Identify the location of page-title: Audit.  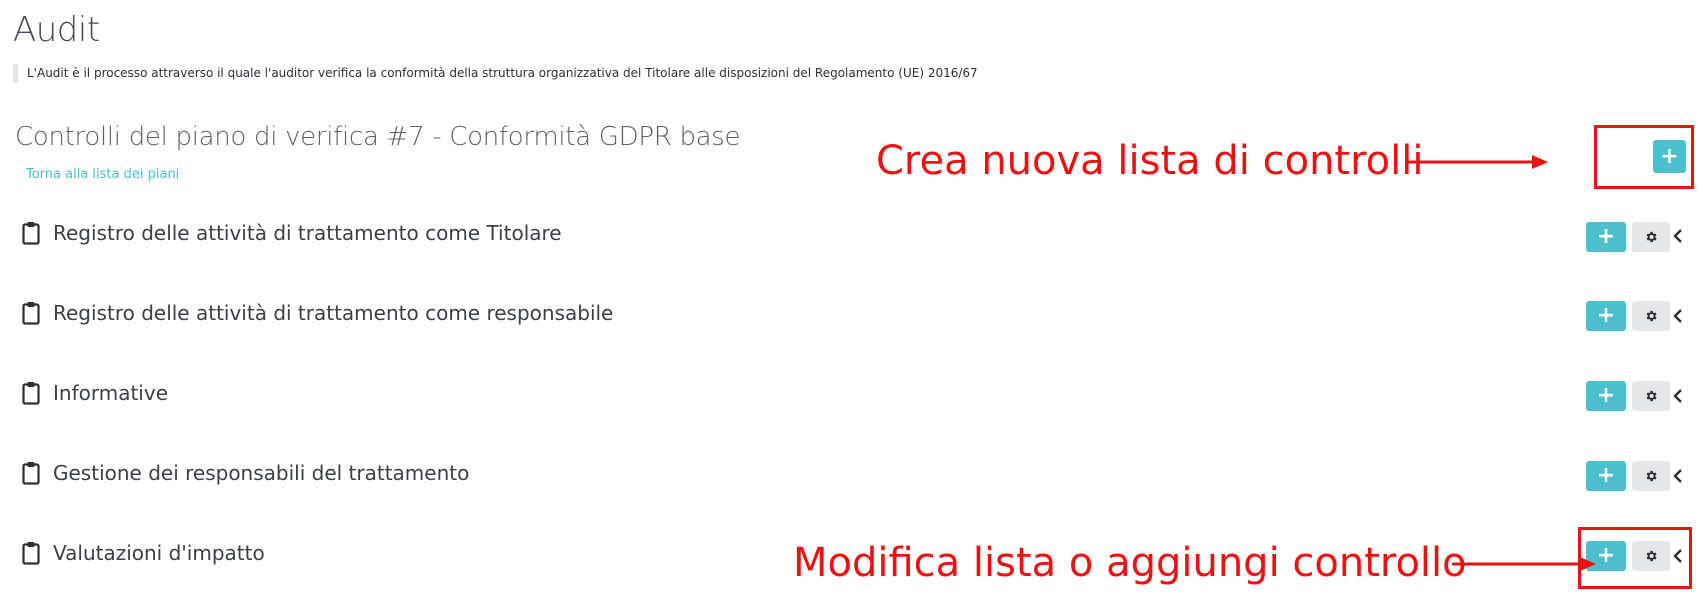
(56, 30).